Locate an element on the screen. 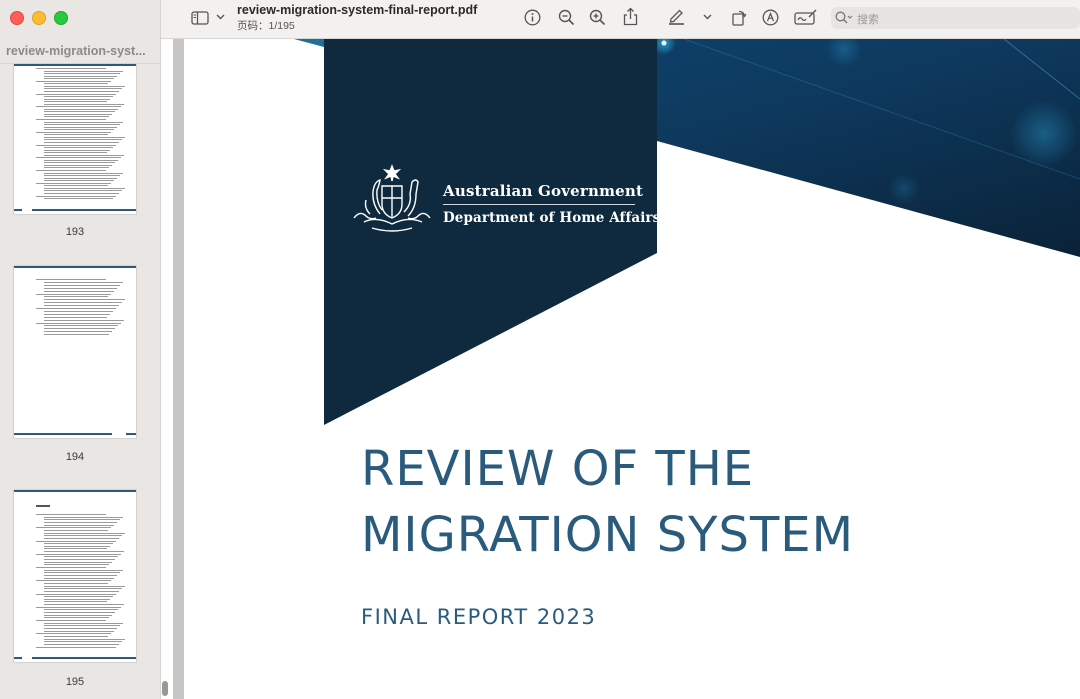 Image resolution: width=1080 pixels, height=699 pixels. minimize-window-button is located at coordinates (39, 18).